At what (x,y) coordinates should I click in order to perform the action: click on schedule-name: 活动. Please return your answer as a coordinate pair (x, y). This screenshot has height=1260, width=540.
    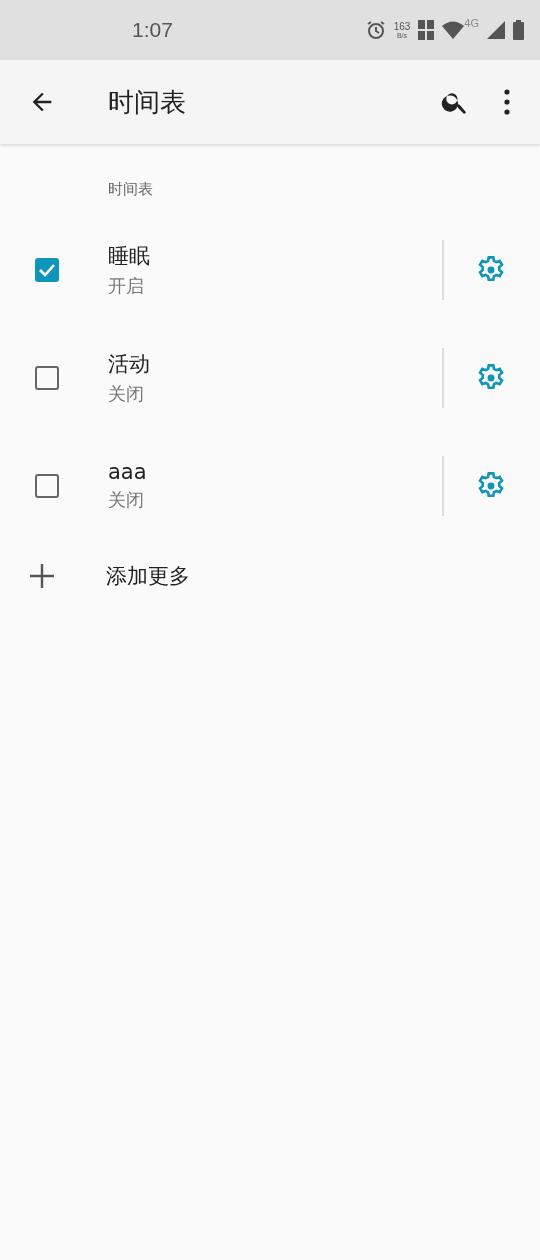
    Looking at the image, I should click on (129, 364).